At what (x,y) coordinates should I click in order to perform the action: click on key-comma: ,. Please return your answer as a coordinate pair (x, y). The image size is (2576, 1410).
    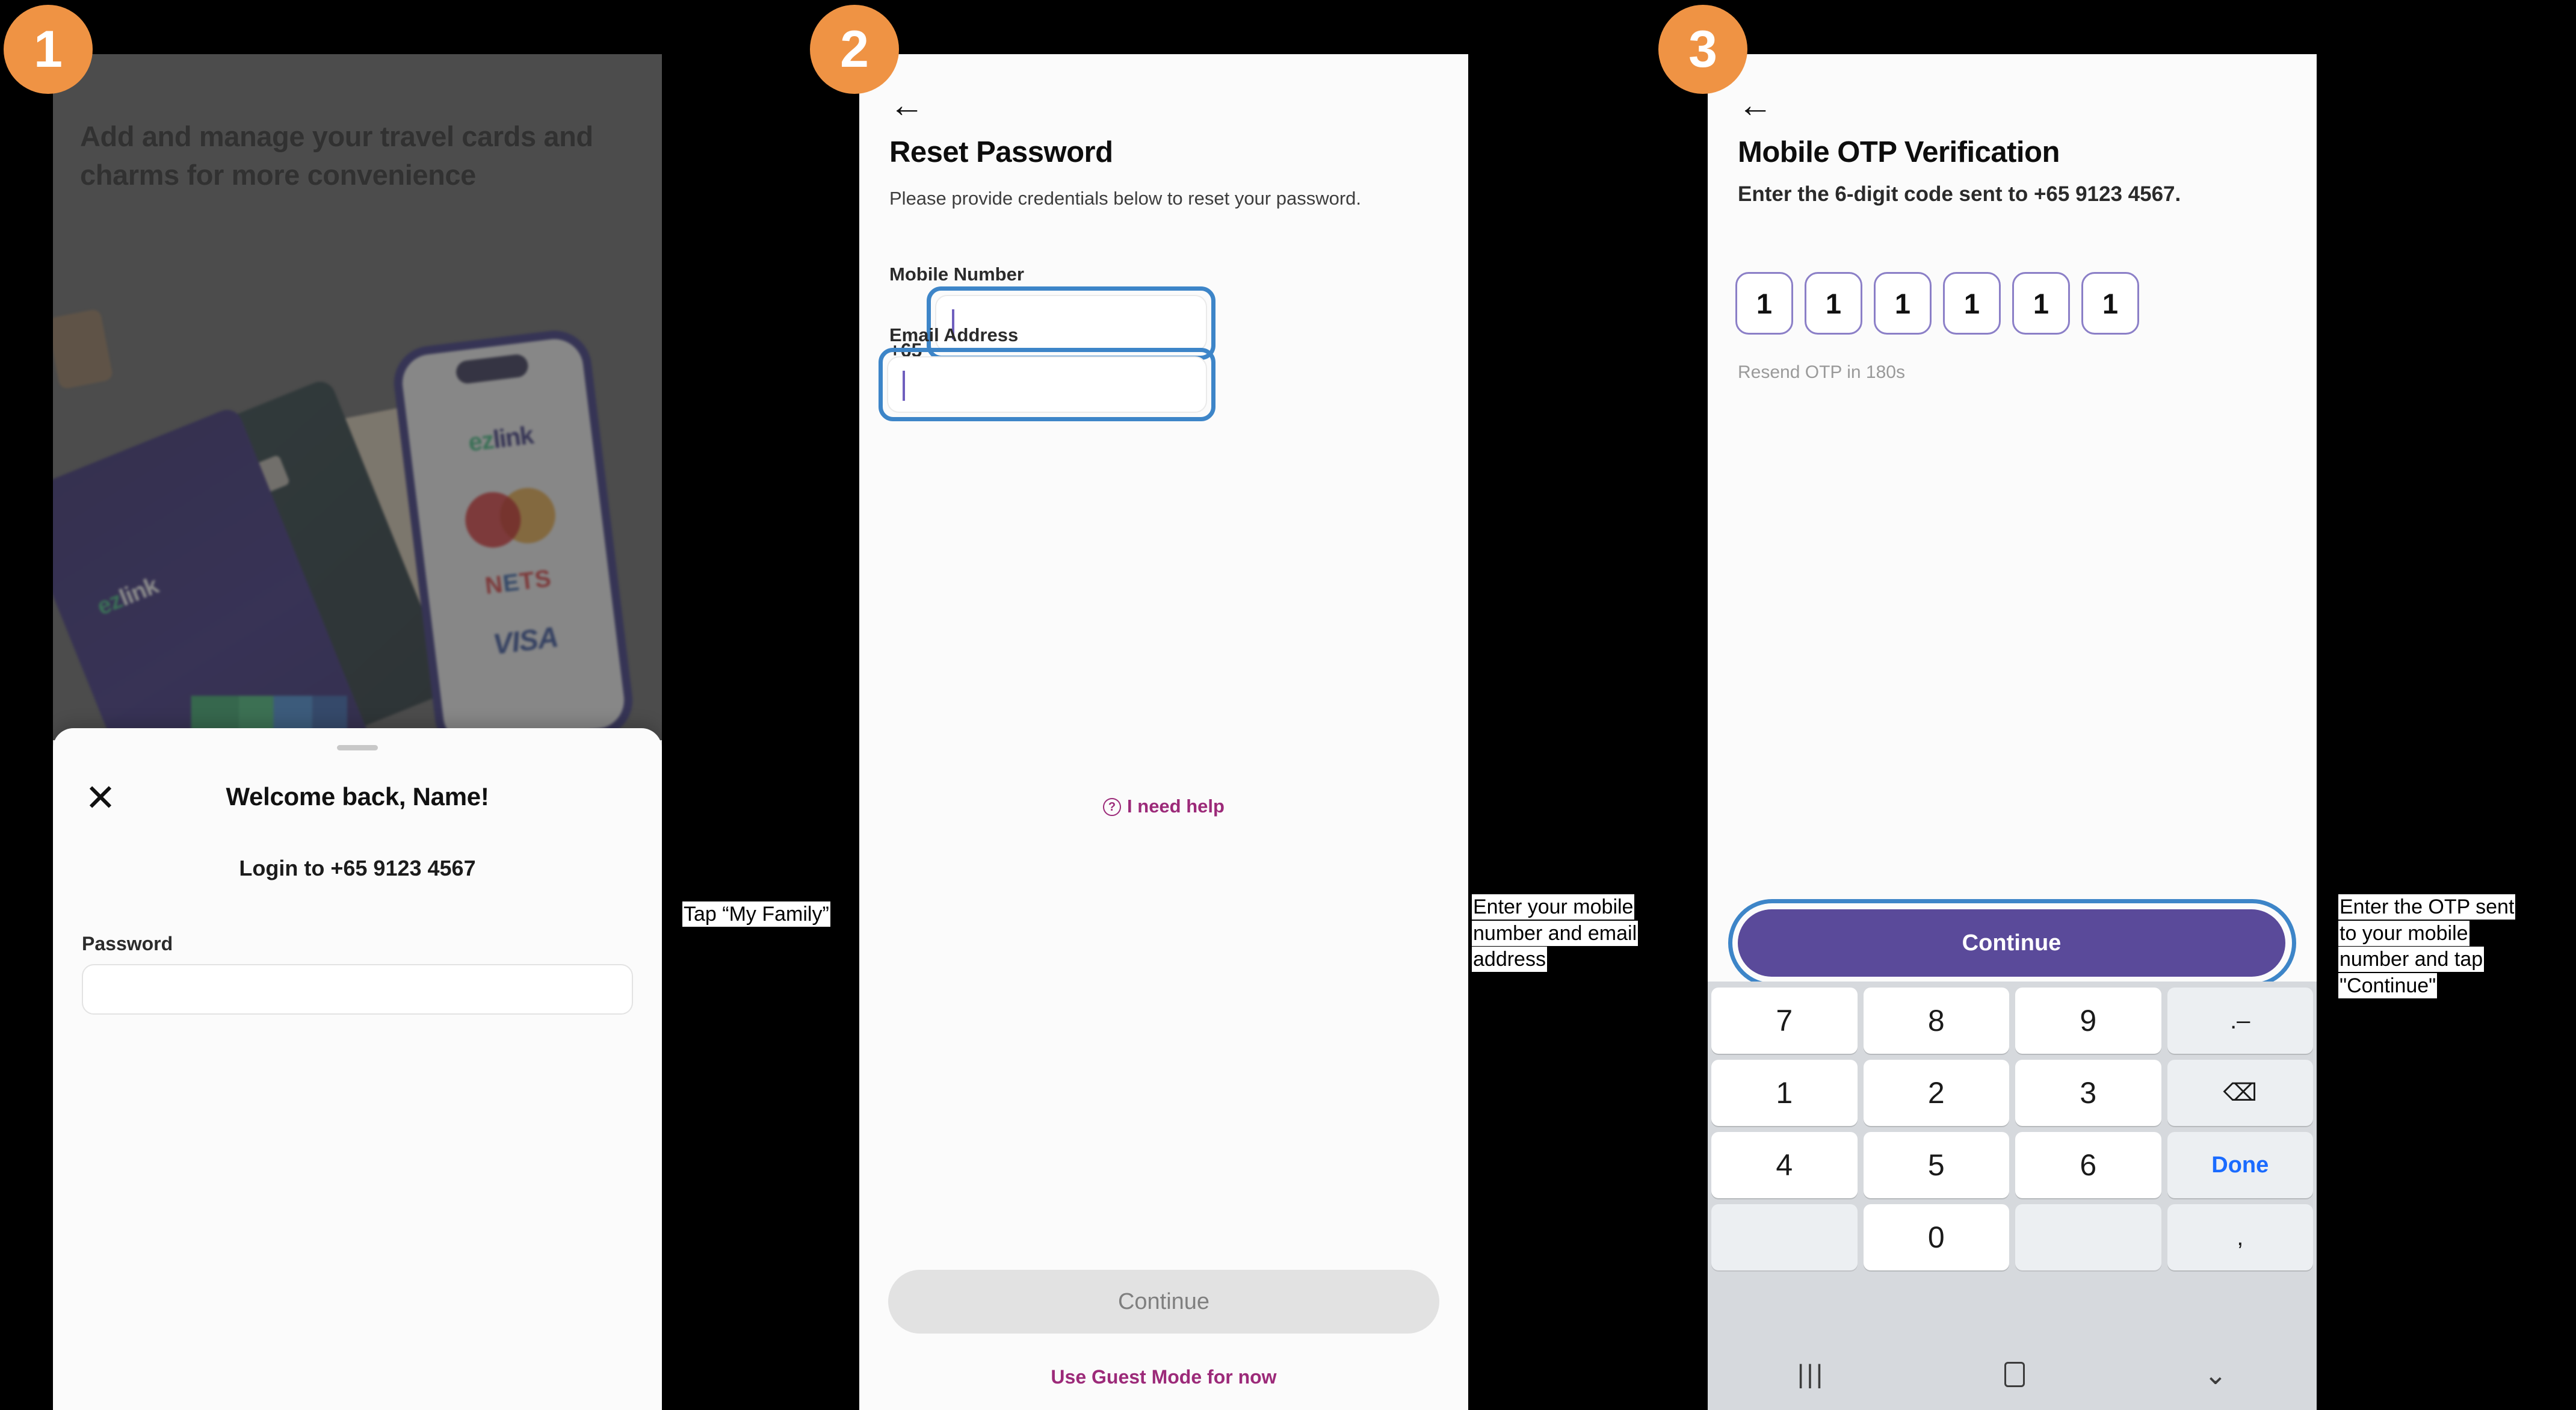
    Looking at the image, I should click on (2240, 1237).